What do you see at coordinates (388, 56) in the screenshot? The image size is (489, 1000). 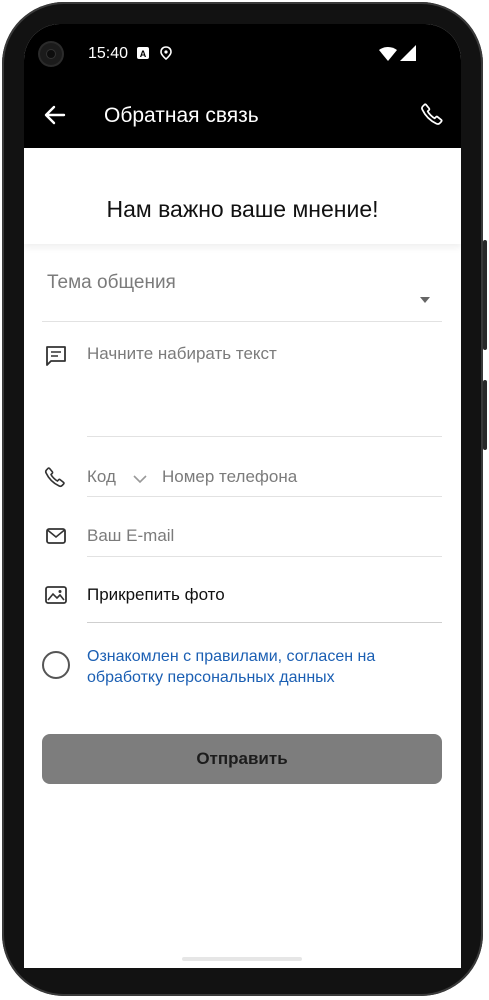 I see `wifi-icon` at bounding box center [388, 56].